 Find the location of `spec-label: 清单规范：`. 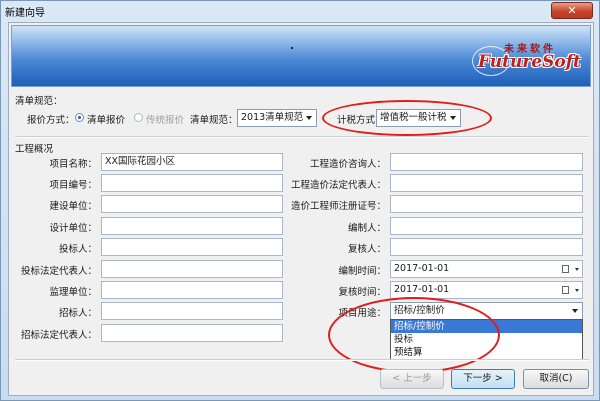

spec-label: 清单规范： is located at coordinates (214, 120).